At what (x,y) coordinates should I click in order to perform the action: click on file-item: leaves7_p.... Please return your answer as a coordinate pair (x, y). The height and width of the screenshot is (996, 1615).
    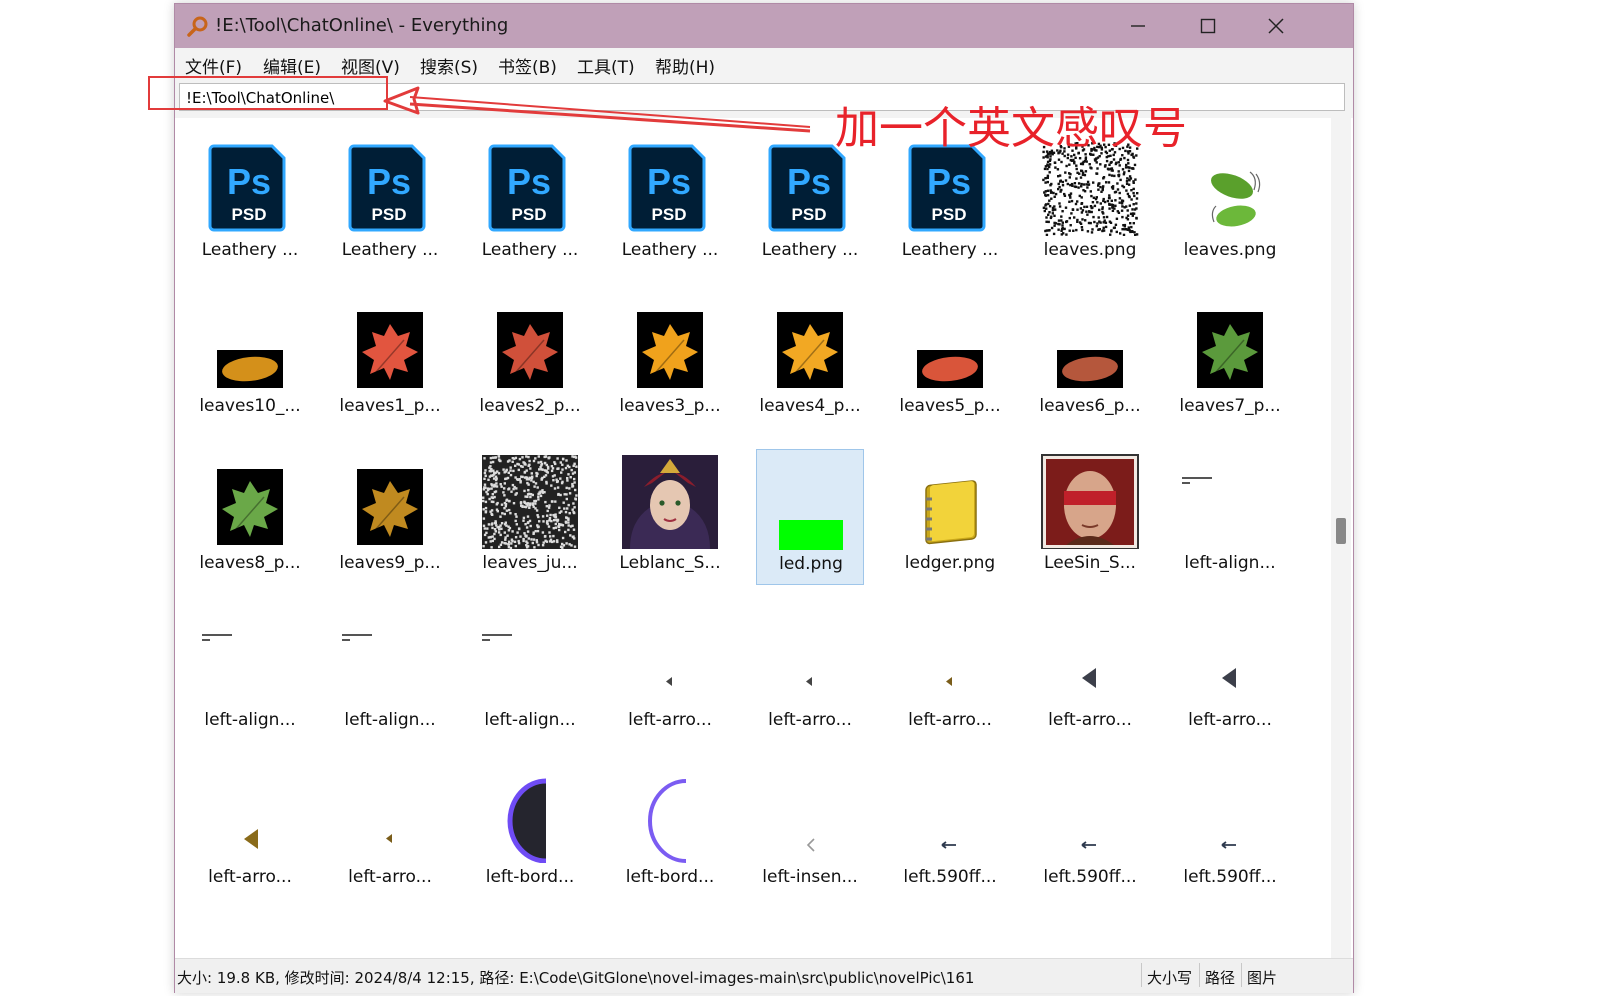
    Looking at the image, I should click on (1230, 360).